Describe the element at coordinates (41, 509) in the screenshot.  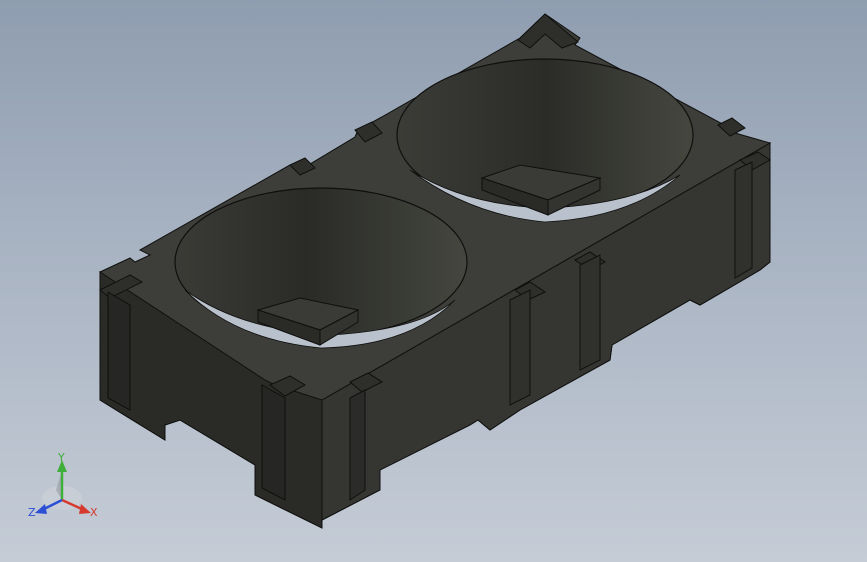
I see `z-arrow-icon` at that location.